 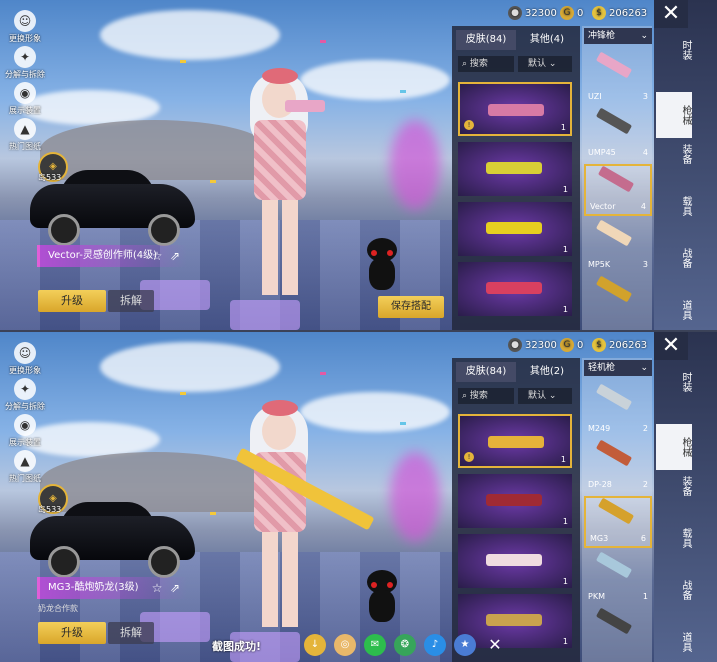 What do you see at coordinates (618, 465) in the screenshot?
I see `weapon-category-item: DP-28 2` at bounding box center [618, 465].